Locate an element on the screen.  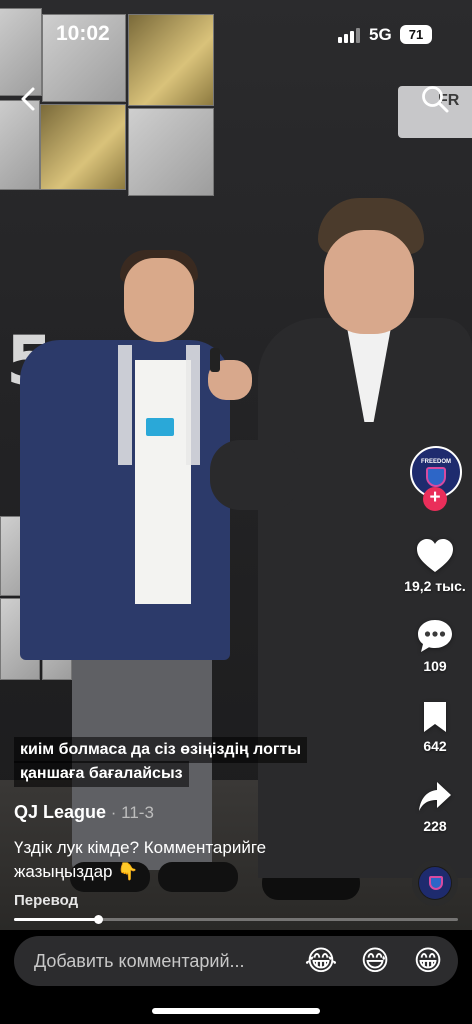
share-count: 228 is located at coordinates (435, 826).